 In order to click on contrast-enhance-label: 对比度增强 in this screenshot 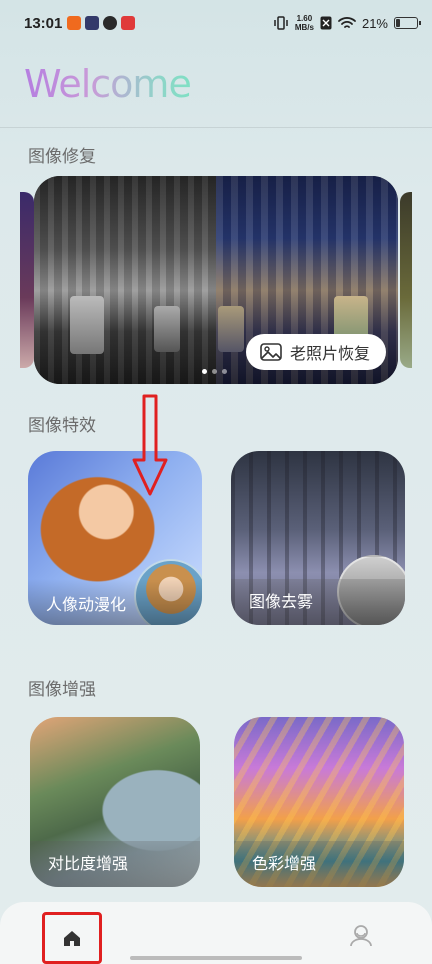, I will do `click(115, 864)`.